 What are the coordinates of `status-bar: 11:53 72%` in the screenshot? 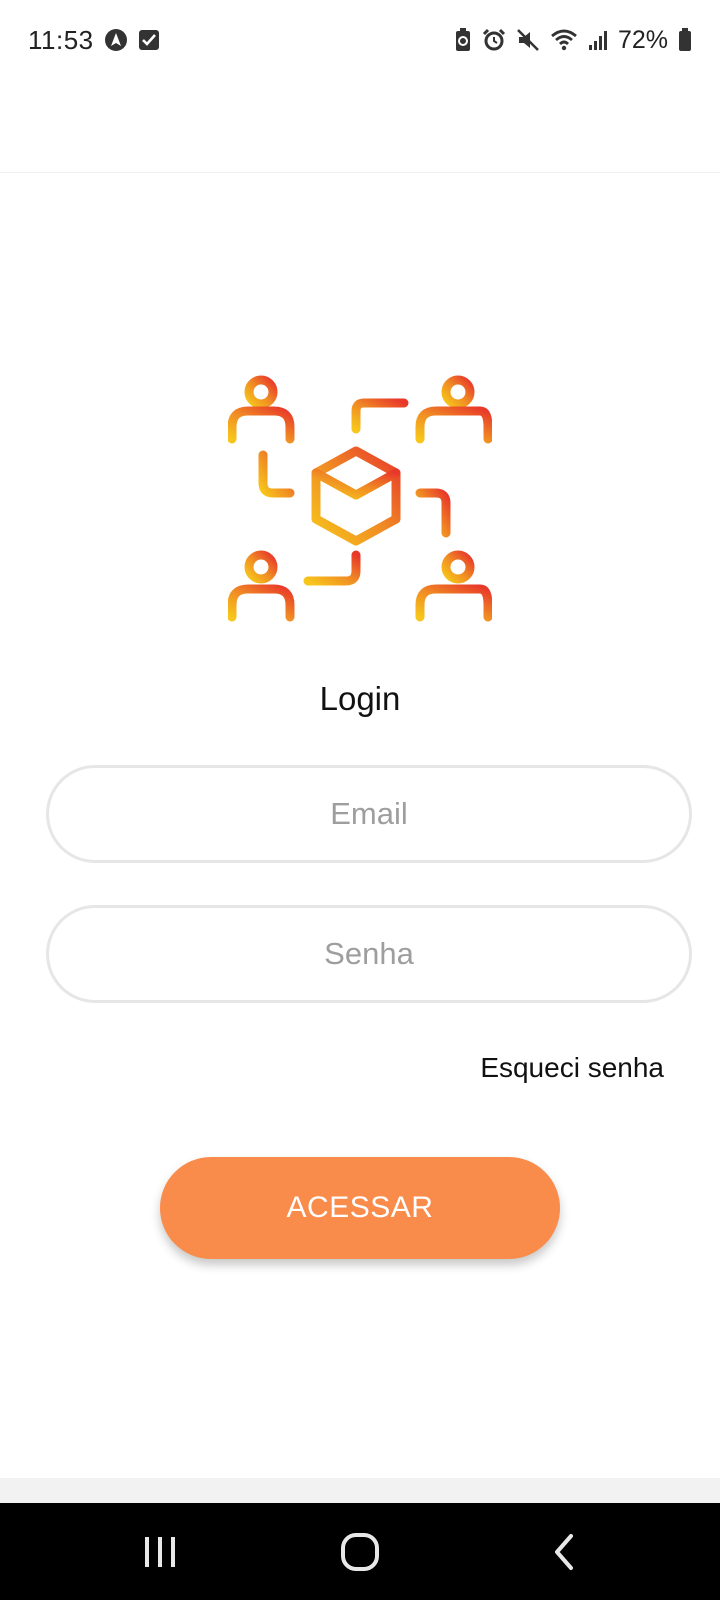 It's located at (360, 40).